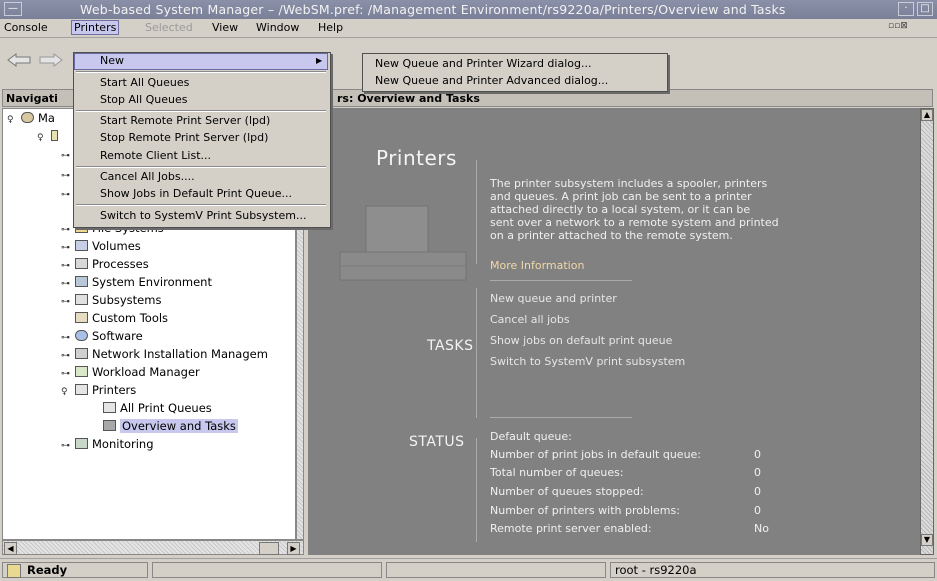 This screenshot has height=581, width=937. I want to click on status-ready: Ready, so click(75, 570).